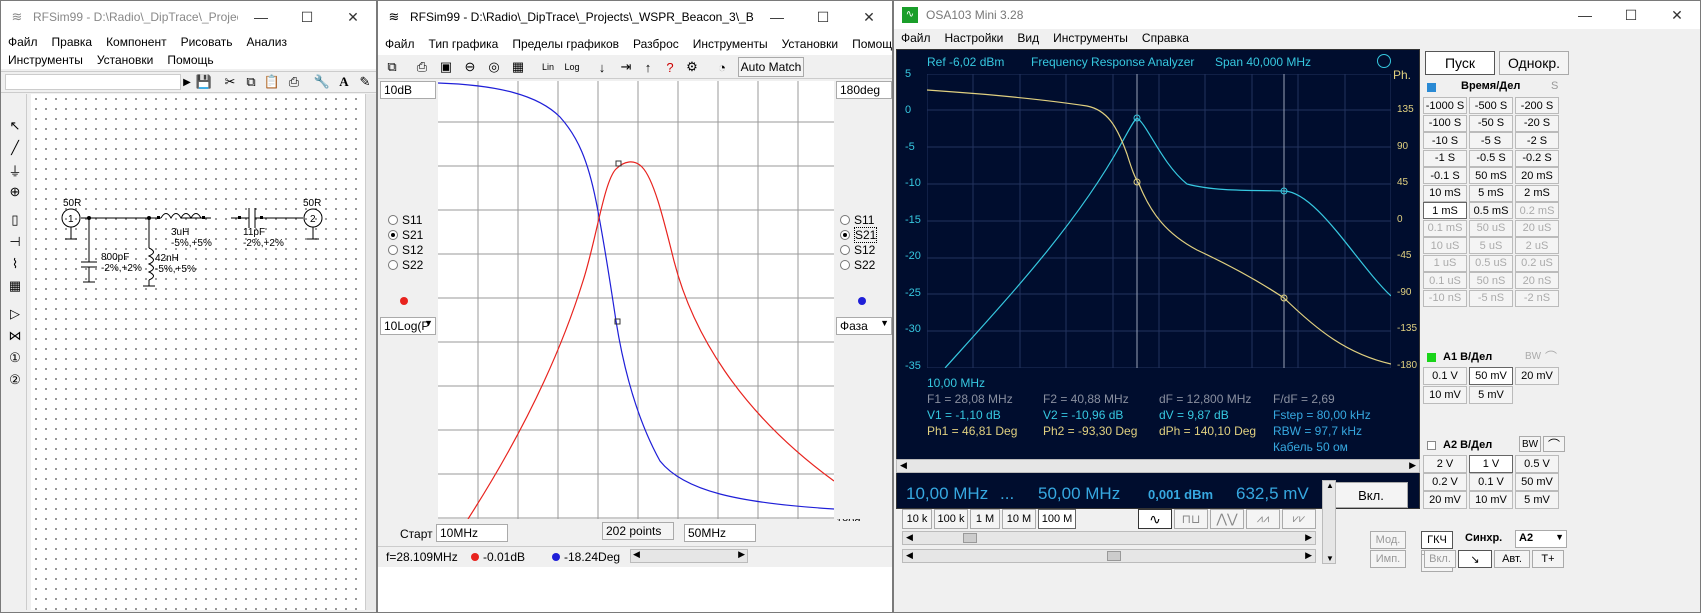 This screenshot has height=613, width=1701. What do you see at coordinates (1159, 221) in the screenshot?
I see `fra-plot` at bounding box center [1159, 221].